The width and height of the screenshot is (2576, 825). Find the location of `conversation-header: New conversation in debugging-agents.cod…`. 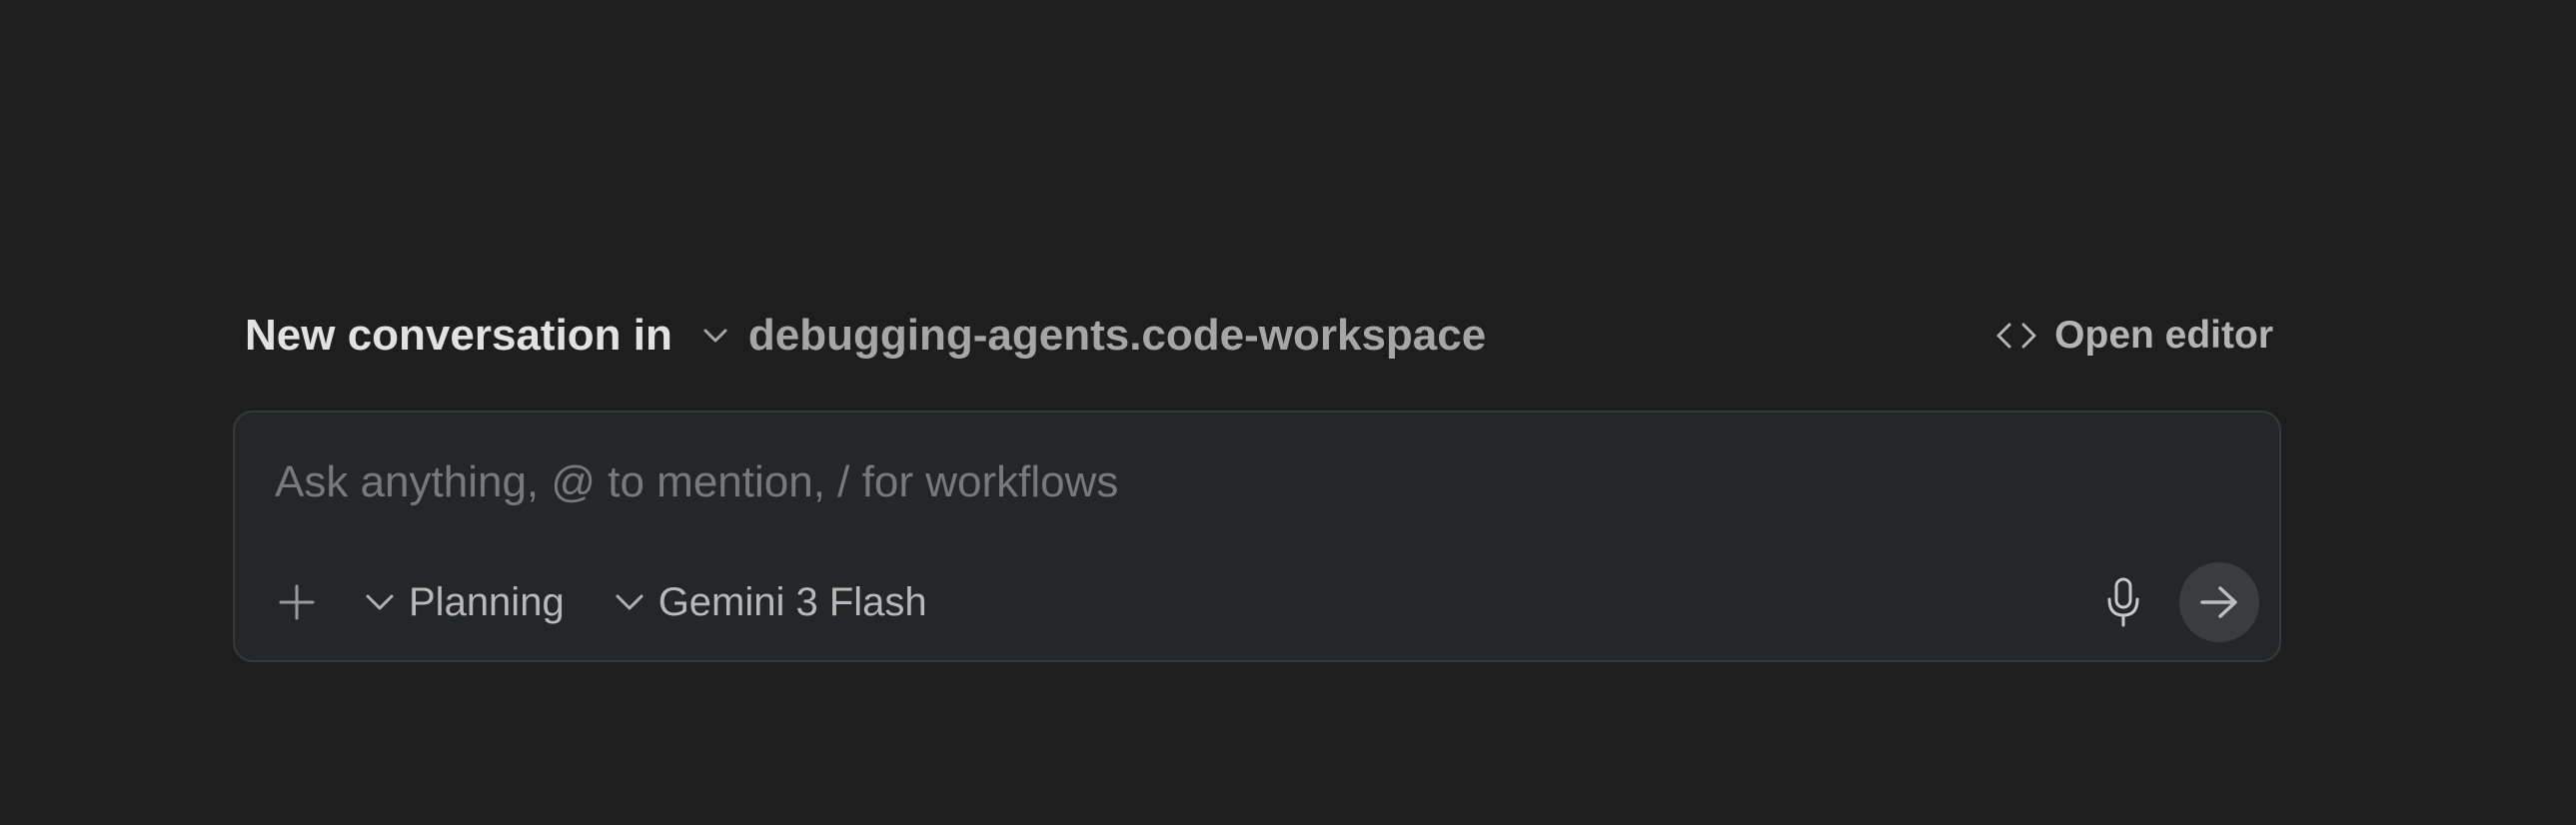

conversation-header: New conversation in debugging-agents.cod… is located at coordinates (1259, 336).